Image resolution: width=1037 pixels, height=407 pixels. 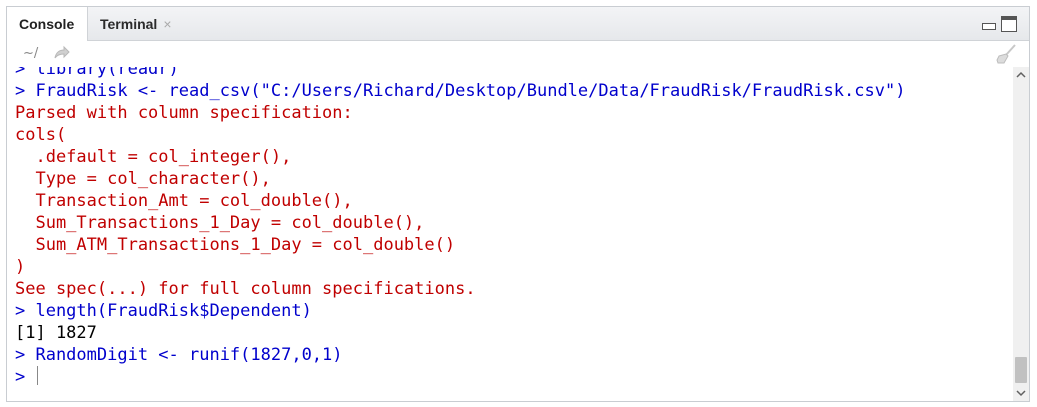 What do you see at coordinates (518, 24) in the screenshot?
I see `tab-bar: Console Terminal ×` at bounding box center [518, 24].